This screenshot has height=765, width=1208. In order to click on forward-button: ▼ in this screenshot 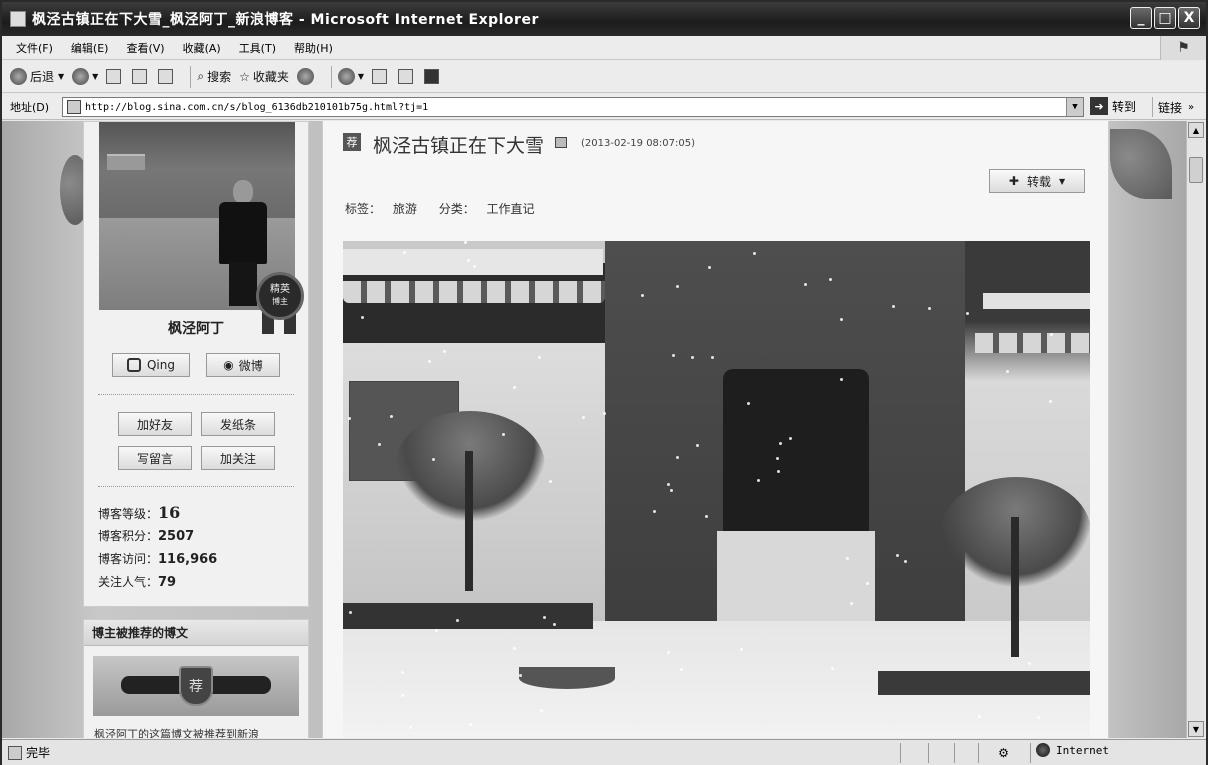, I will do `click(85, 76)`.